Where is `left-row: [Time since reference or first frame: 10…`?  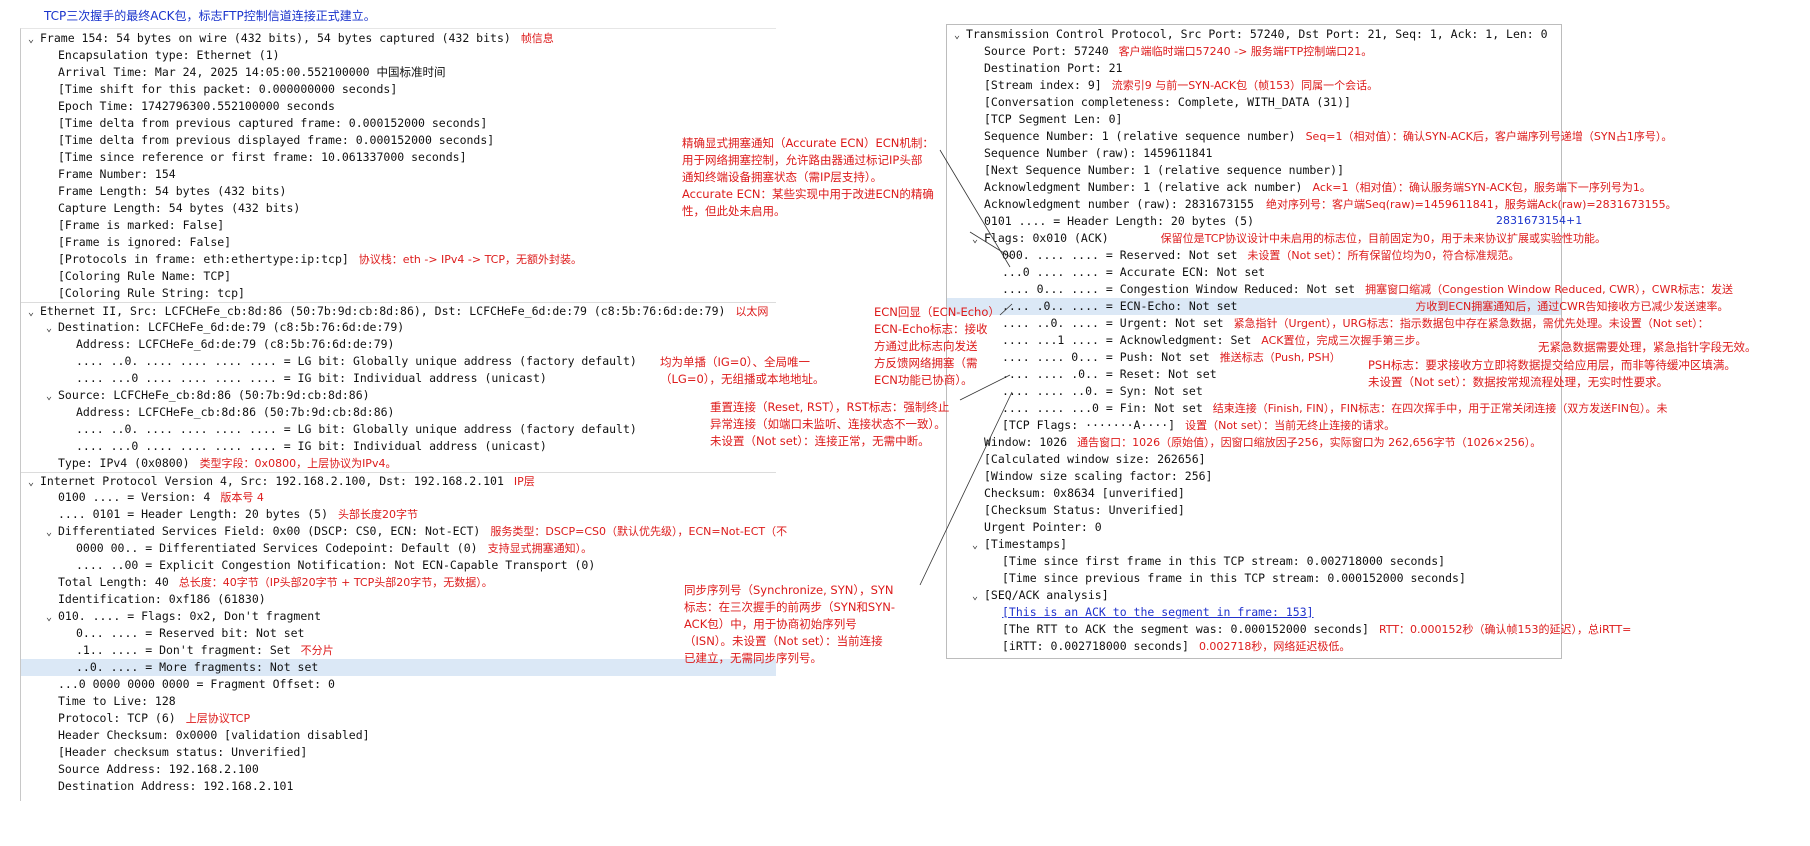 left-row: [Time since reference or first frame: 10… is located at coordinates (398, 157).